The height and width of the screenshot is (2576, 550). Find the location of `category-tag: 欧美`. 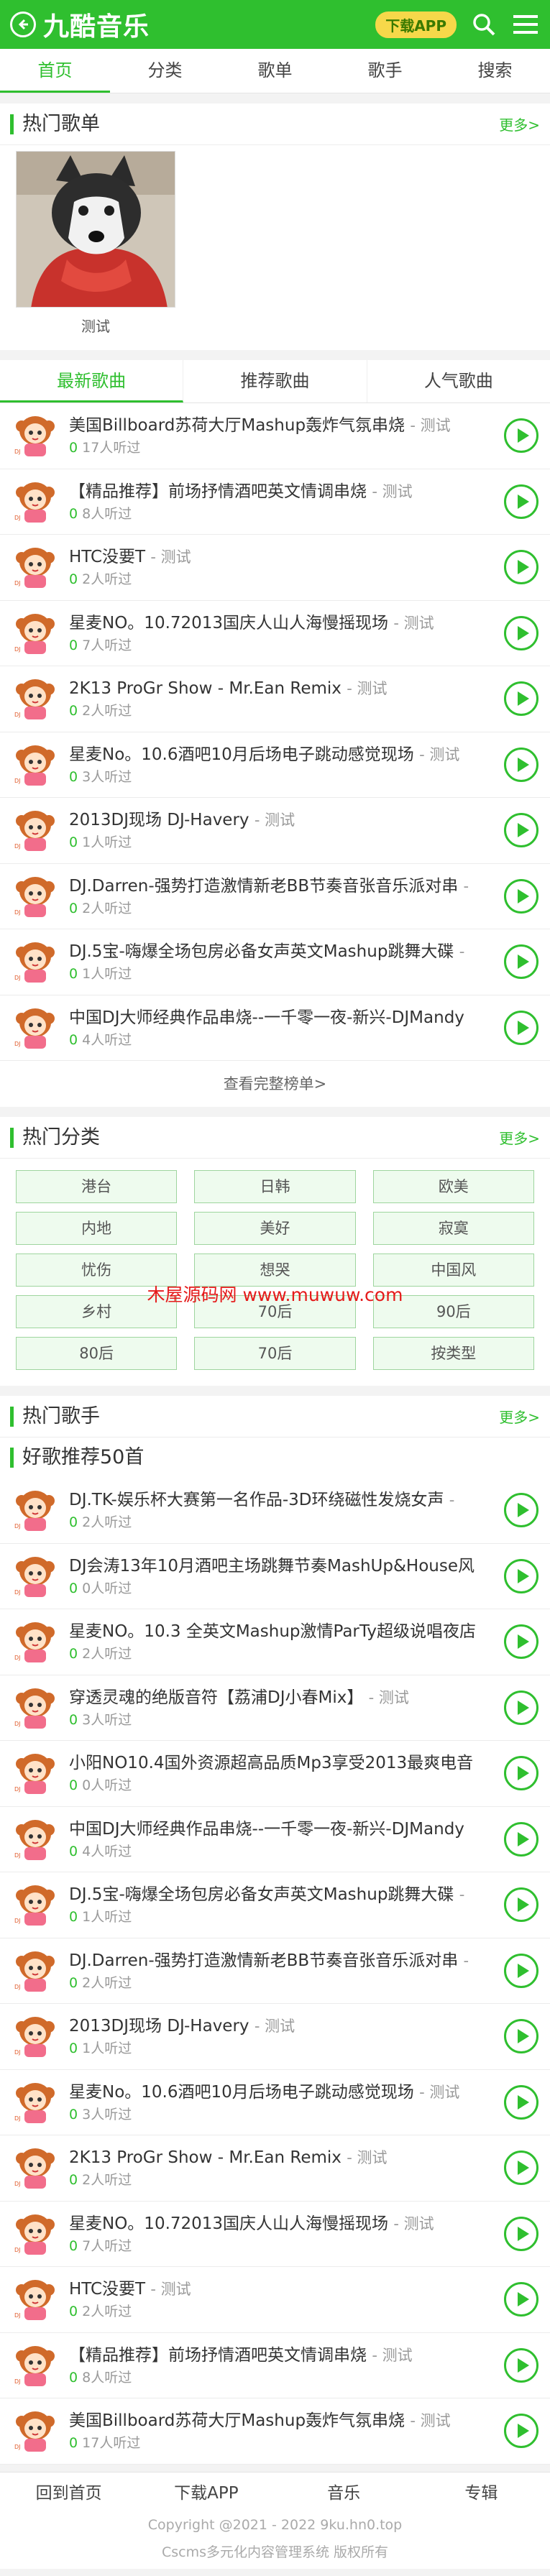

category-tag: 欧美 is located at coordinates (453, 1186).